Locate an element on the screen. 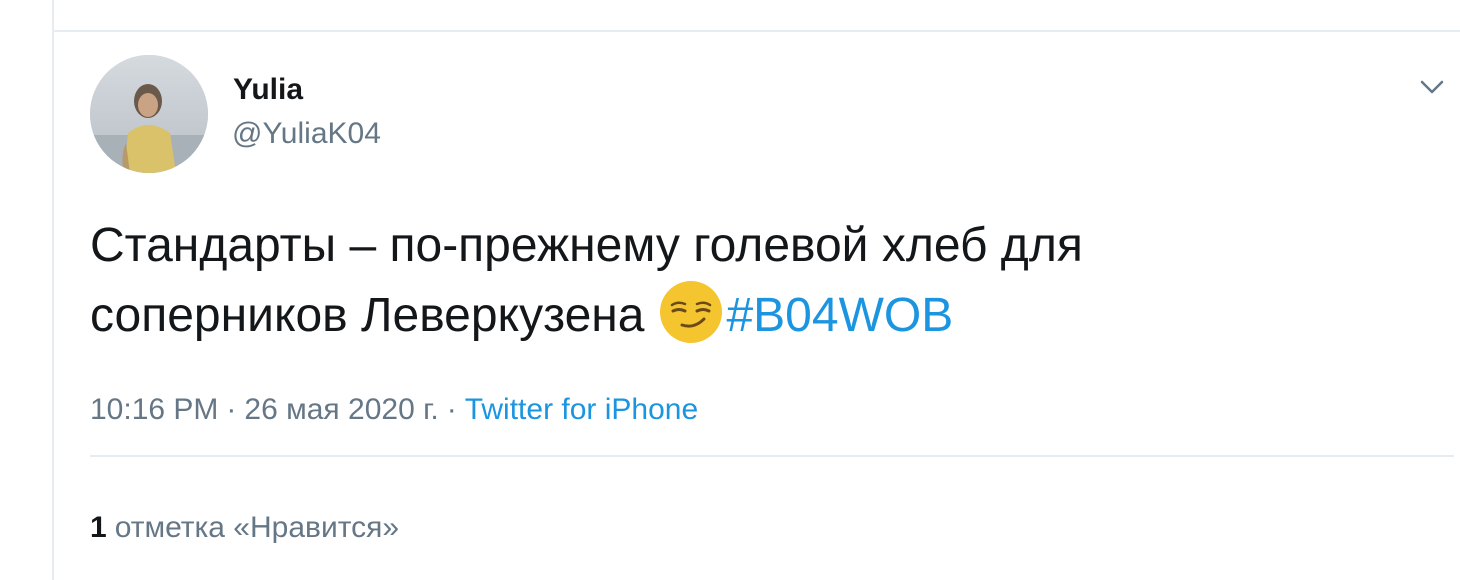  avatar is located at coordinates (149, 114).